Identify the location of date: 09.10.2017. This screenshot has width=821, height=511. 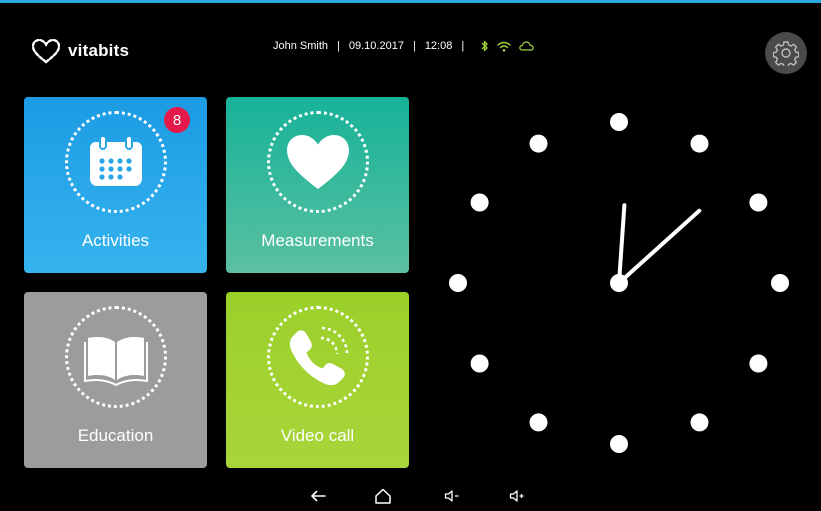
(376, 46).